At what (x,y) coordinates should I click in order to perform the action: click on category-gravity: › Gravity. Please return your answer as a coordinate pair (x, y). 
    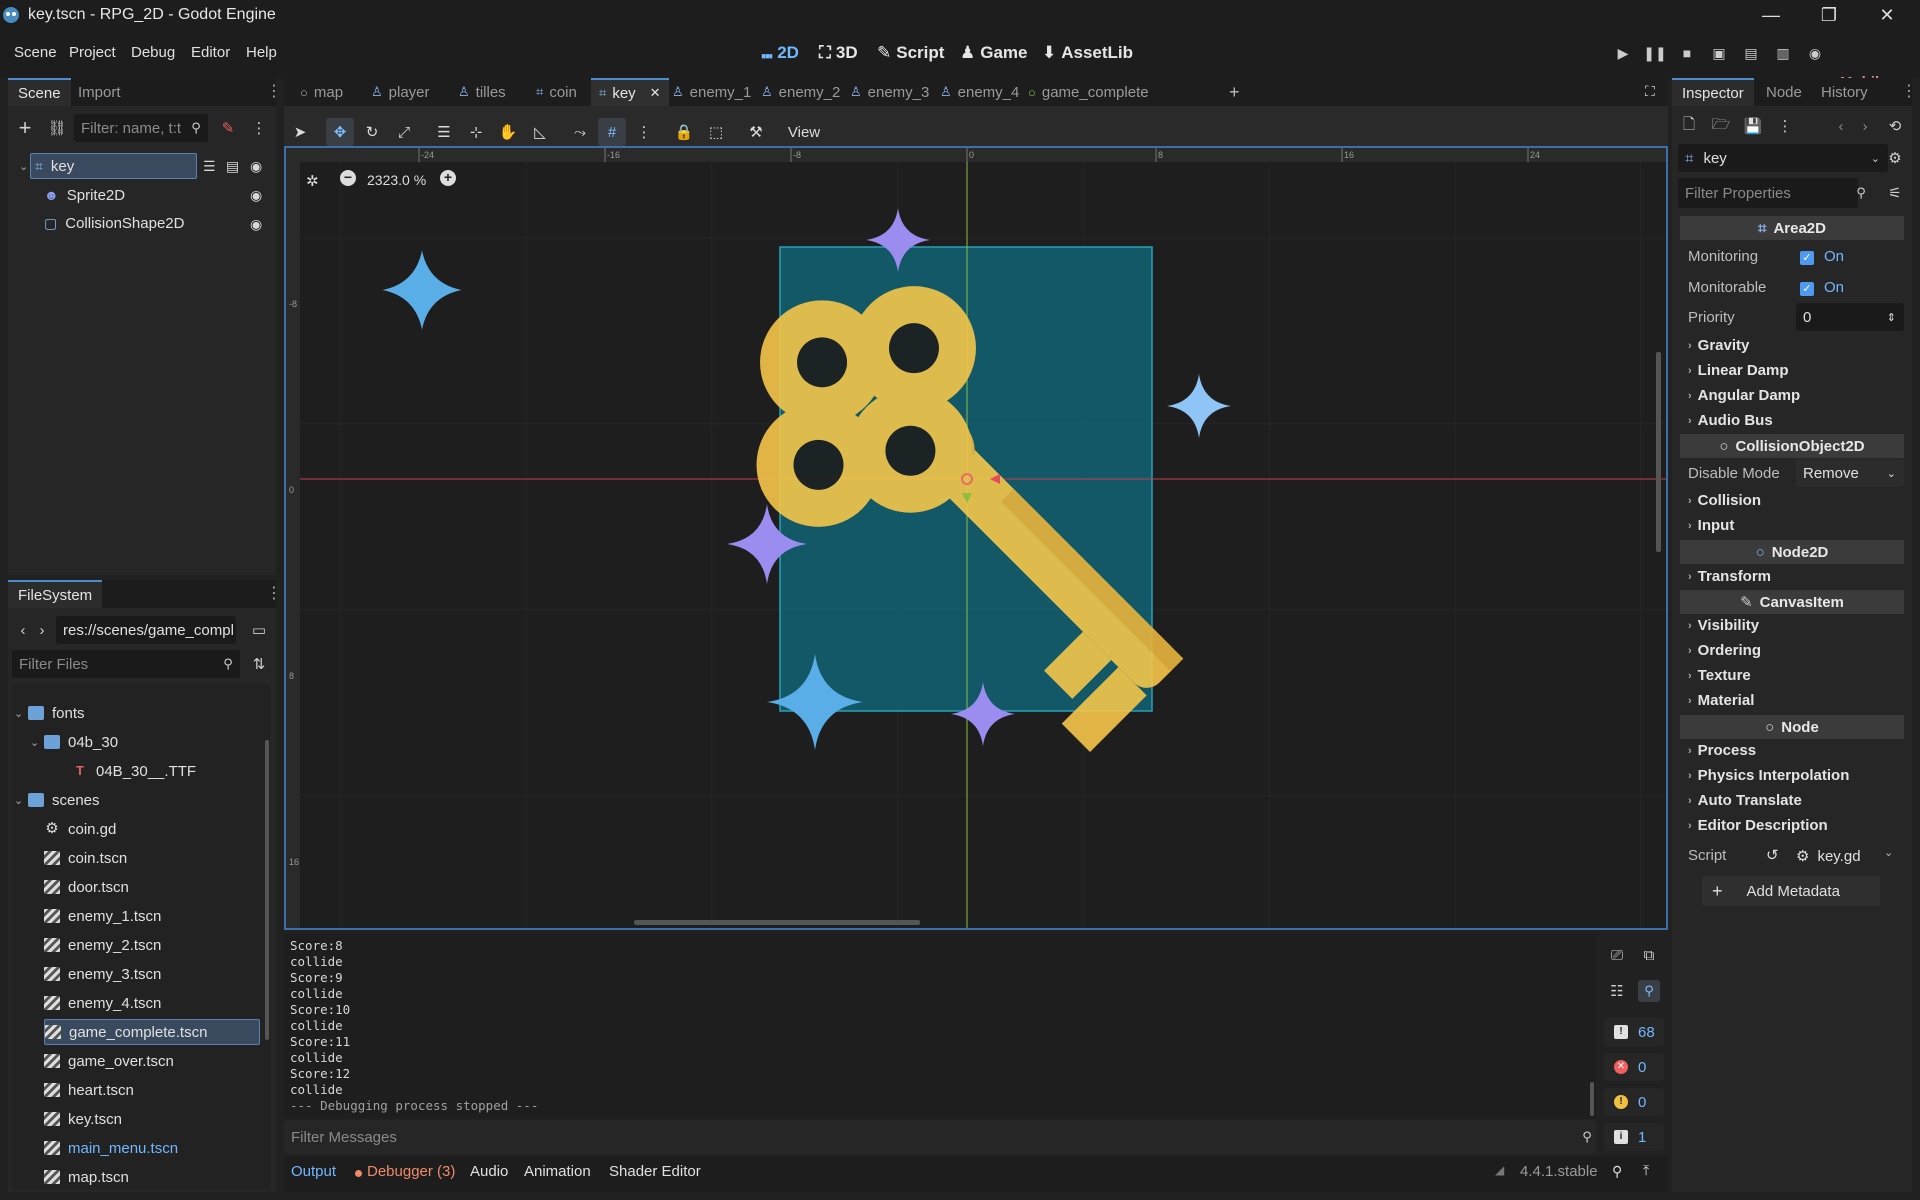
    Looking at the image, I should click on (1718, 345).